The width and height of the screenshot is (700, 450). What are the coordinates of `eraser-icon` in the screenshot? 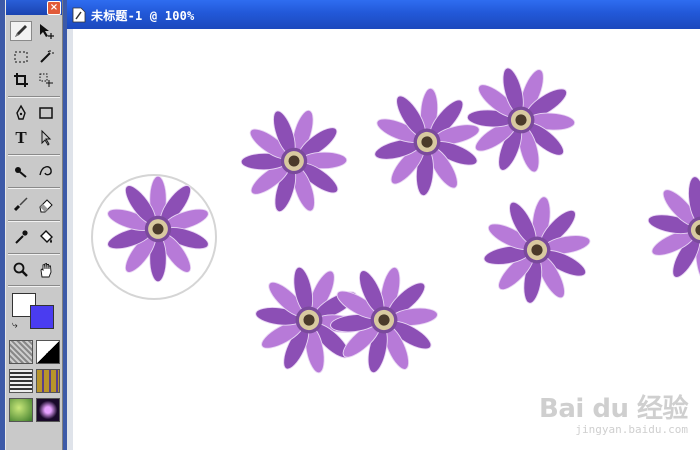 It's located at (46, 204).